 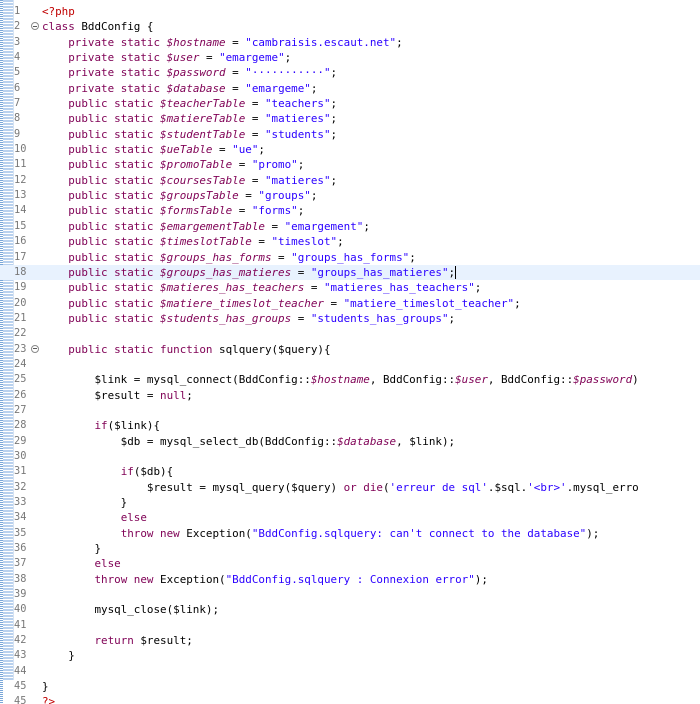 I want to click on code-line: 26 $result = null;, so click(x=350, y=395).